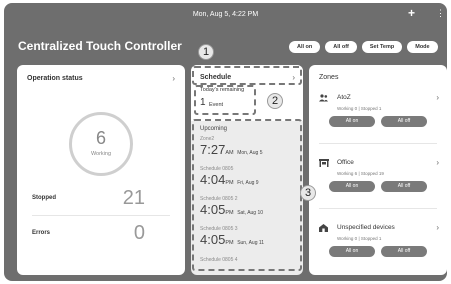  What do you see at coordinates (308, 193) in the screenshot?
I see `callout-3: 3` at bounding box center [308, 193].